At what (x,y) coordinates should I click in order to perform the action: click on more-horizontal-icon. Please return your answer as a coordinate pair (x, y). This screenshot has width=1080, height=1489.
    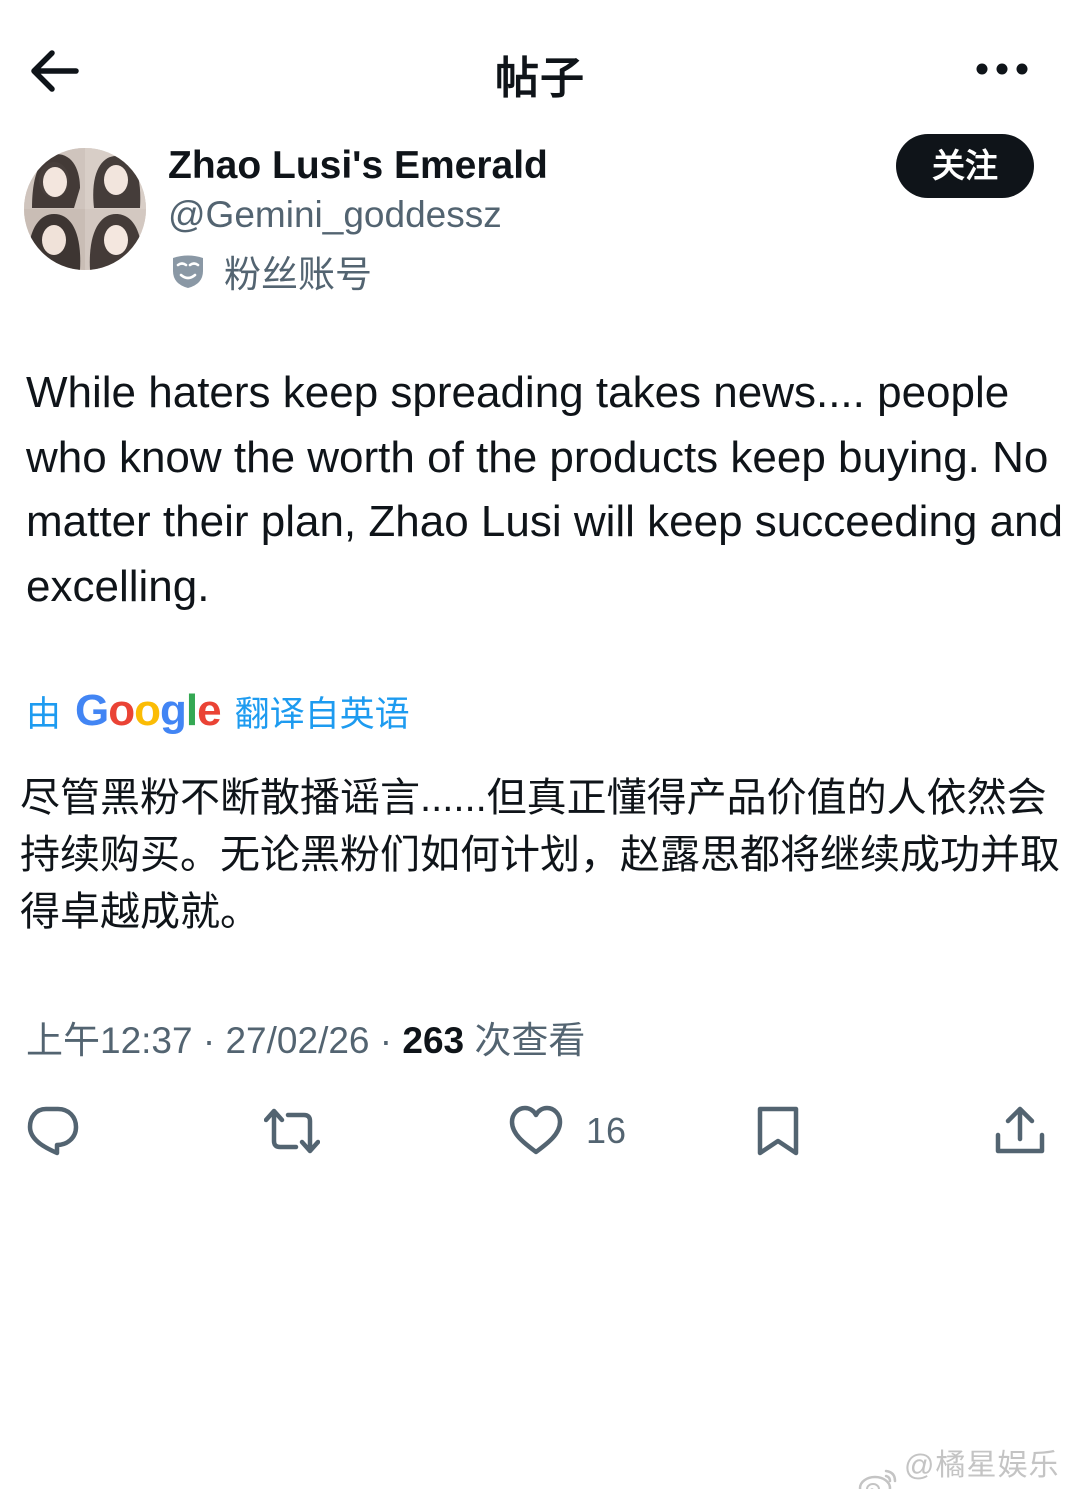
    Looking at the image, I should click on (1002, 69).